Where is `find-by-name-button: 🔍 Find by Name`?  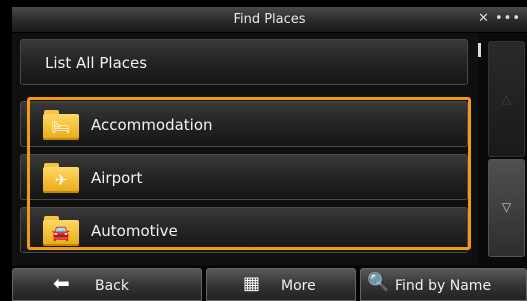
find-by-name-button: 🔍 Find by Name is located at coordinates (443, 284).